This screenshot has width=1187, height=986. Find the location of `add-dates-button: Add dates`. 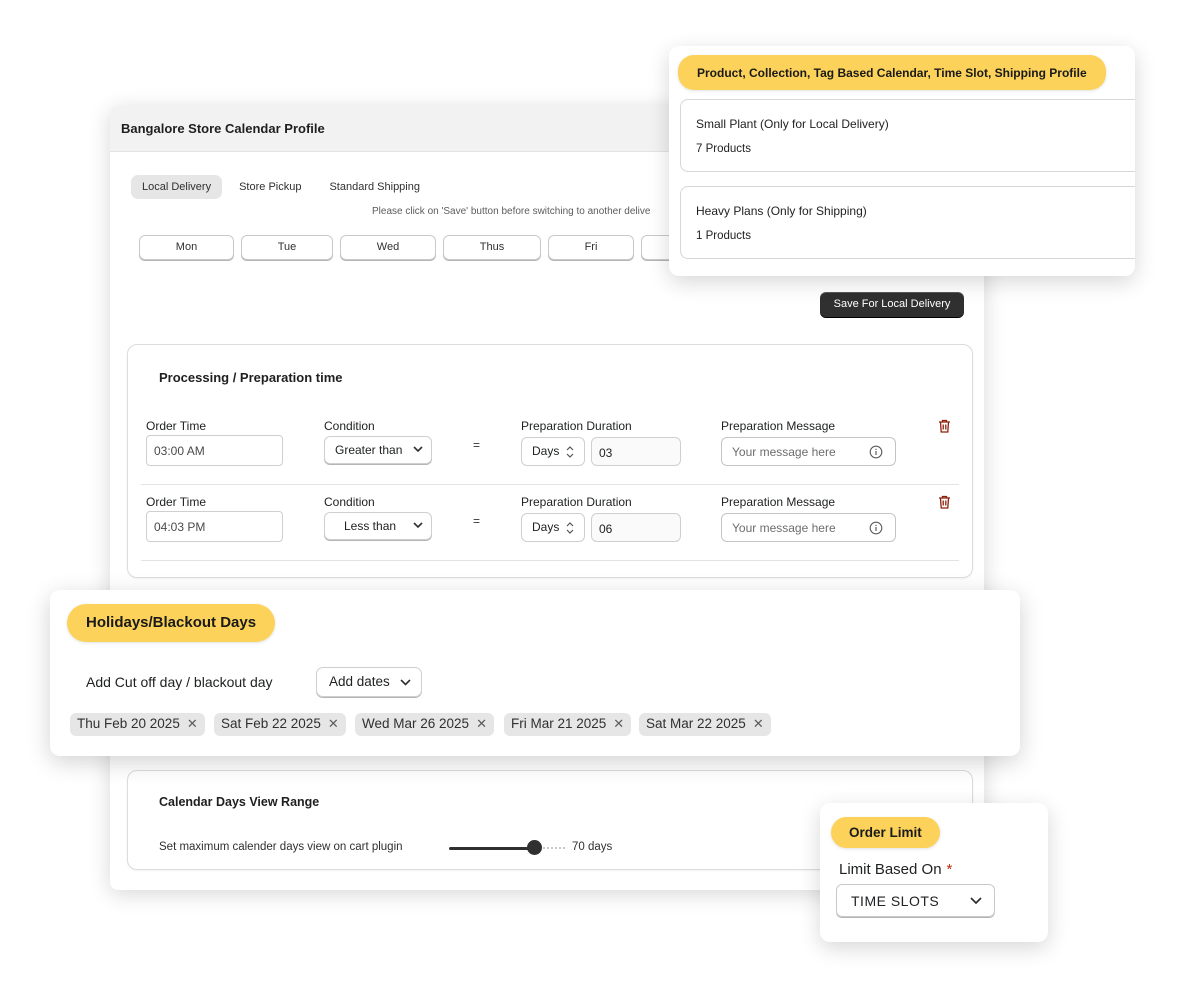

add-dates-button: Add dates is located at coordinates (369, 682).